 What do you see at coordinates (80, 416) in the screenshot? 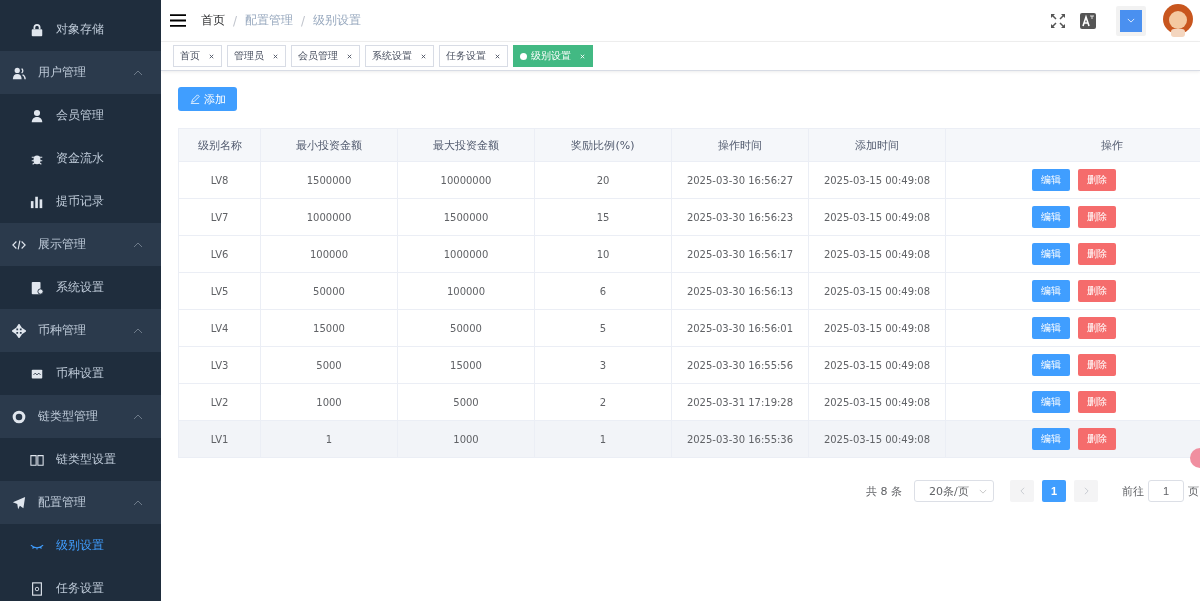
I see `menu-group: 链类型管理` at bounding box center [80, 416].